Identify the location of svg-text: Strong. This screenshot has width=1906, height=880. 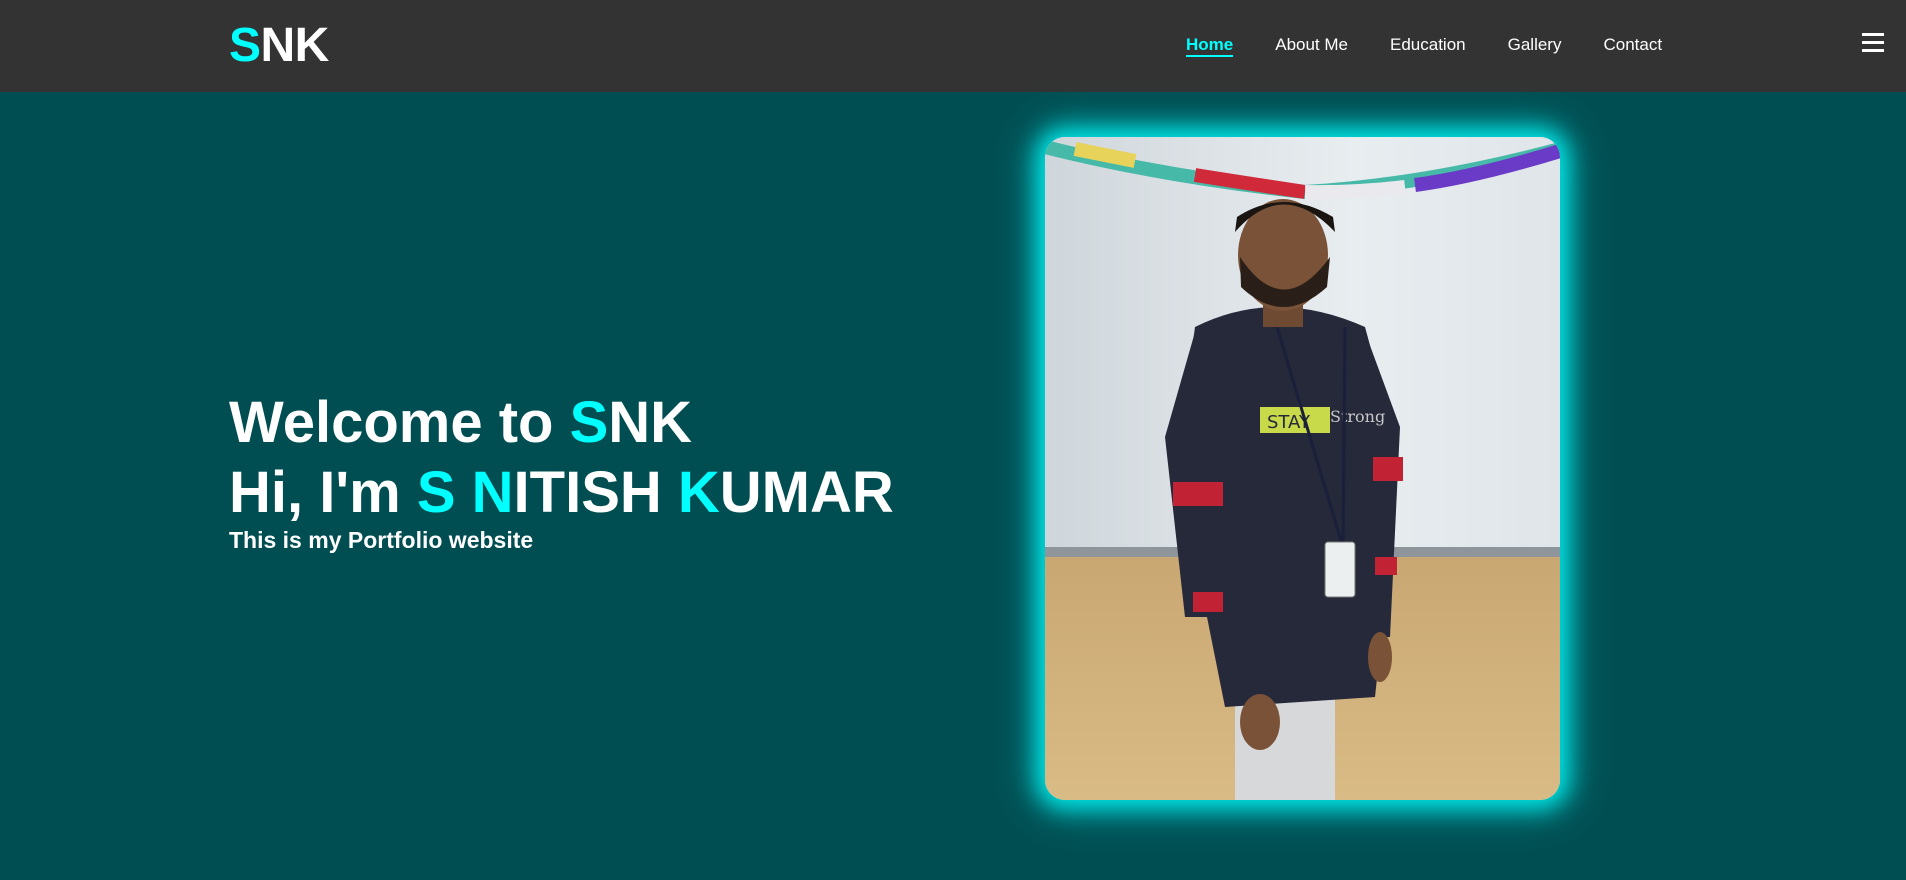
(1357, 416).